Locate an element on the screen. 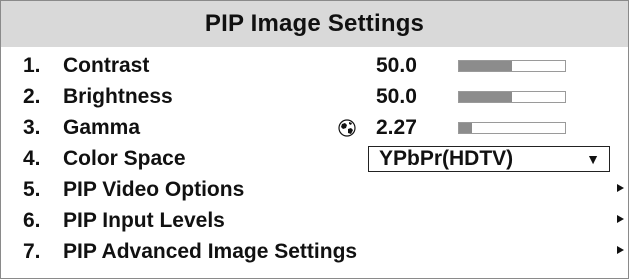  item-label: Contrast is located at coordinates (106, 65).